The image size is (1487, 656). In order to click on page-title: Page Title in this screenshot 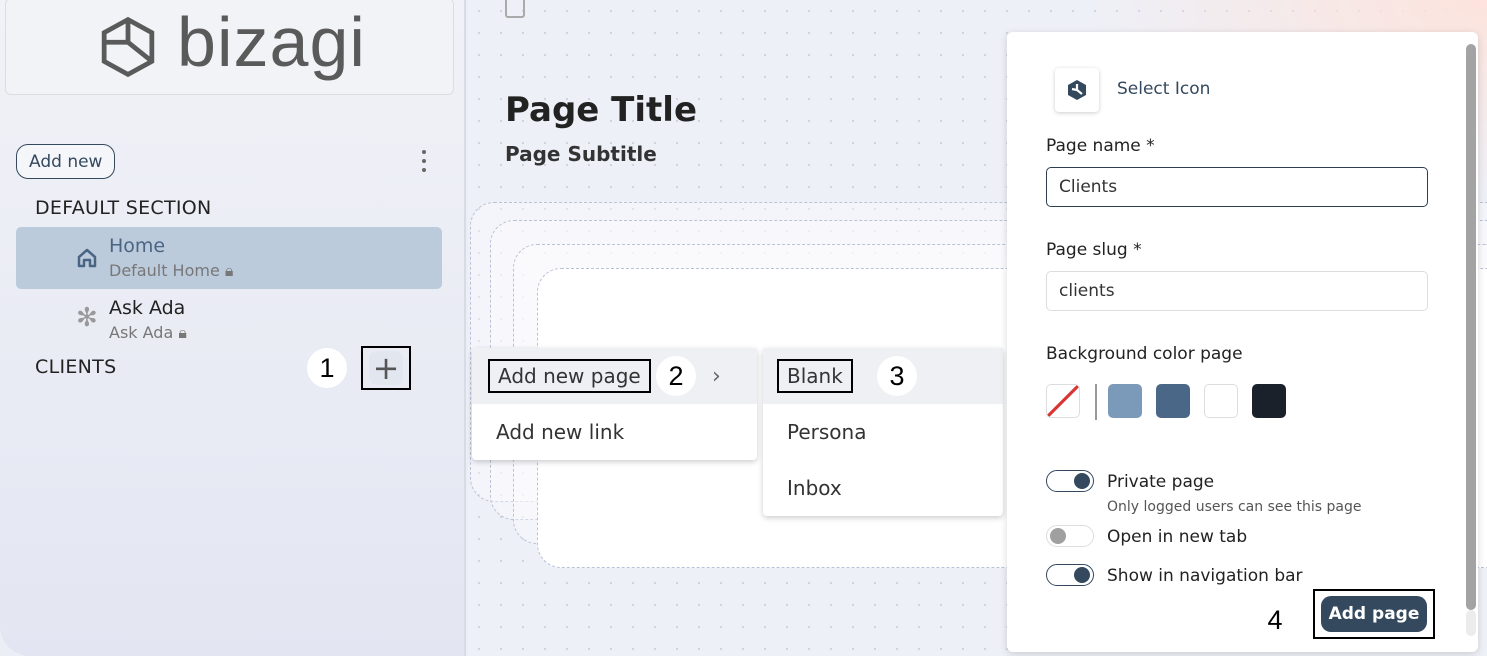, I will do `click(601, 110)`.